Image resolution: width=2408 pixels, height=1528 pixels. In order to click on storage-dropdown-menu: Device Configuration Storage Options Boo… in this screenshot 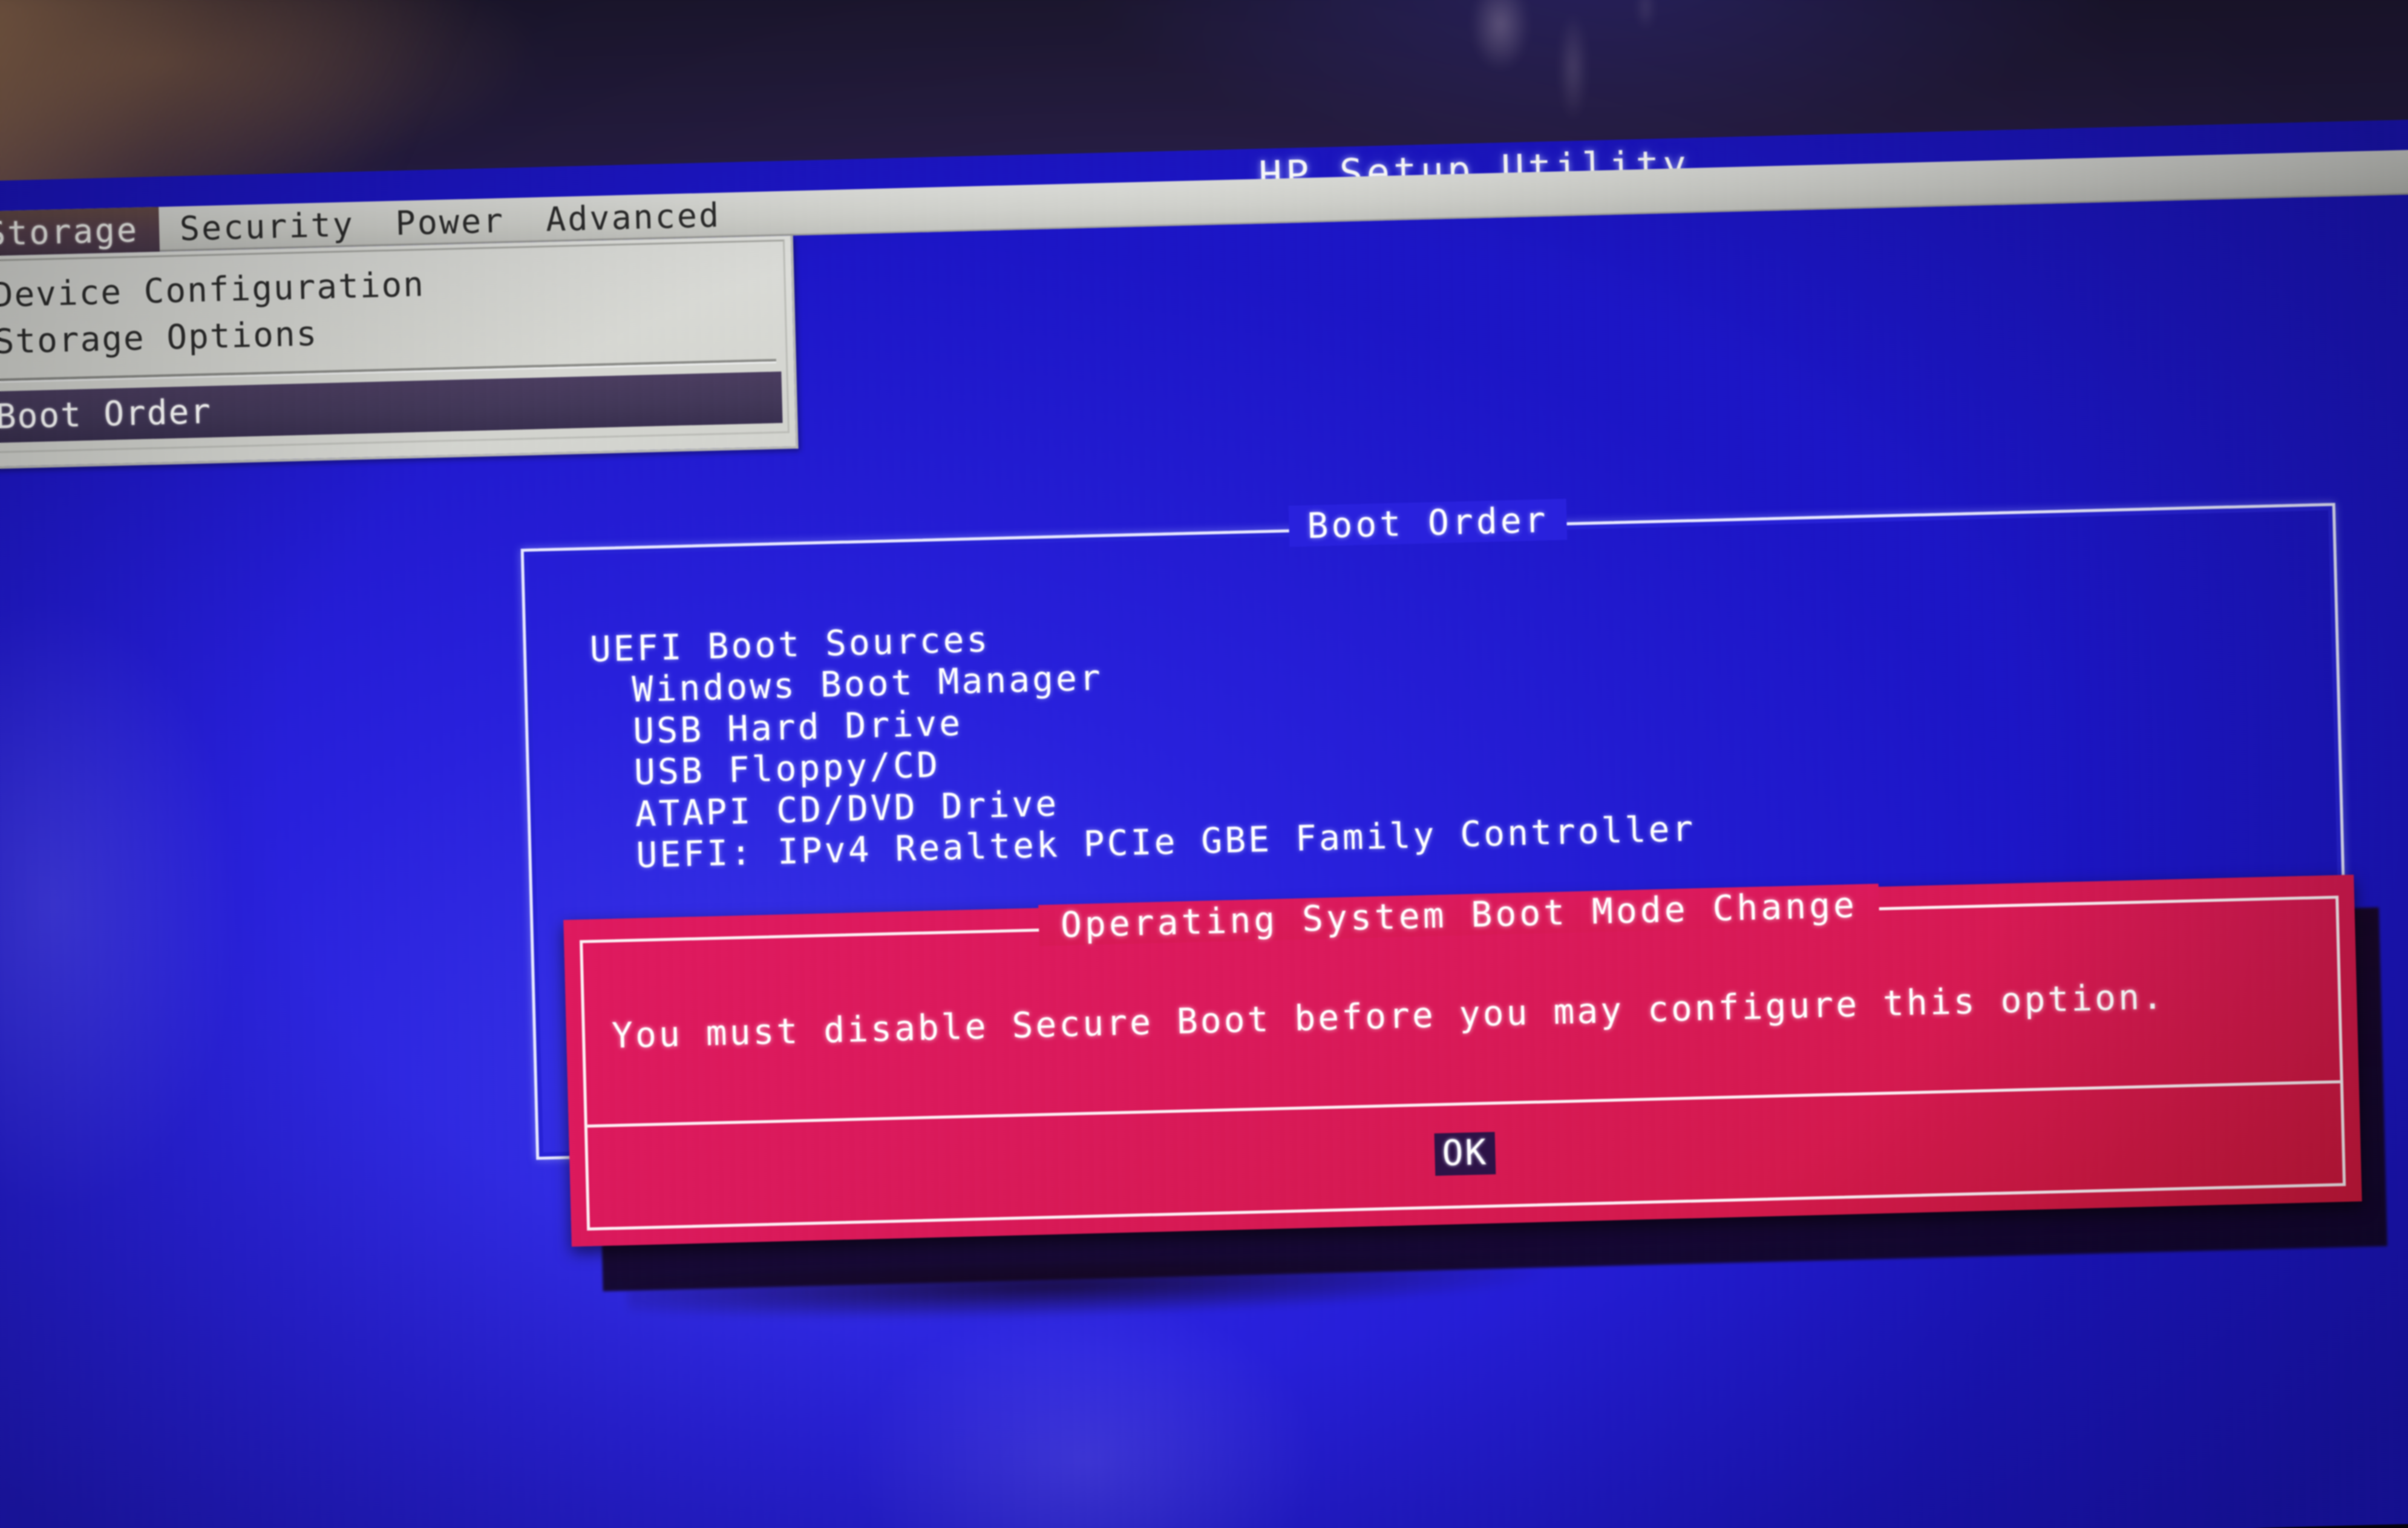, I will do `click(399, 353)`.